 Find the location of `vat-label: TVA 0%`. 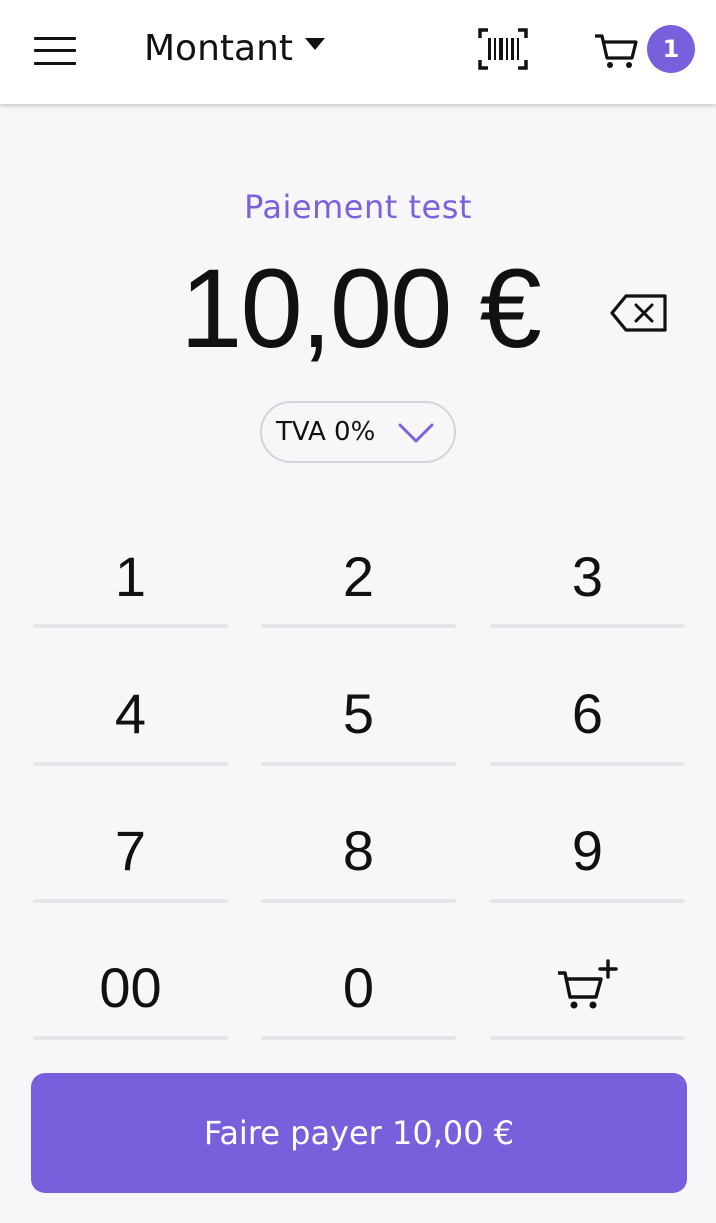

vat-label: TVA 0% is located at coordinates (326, 432).